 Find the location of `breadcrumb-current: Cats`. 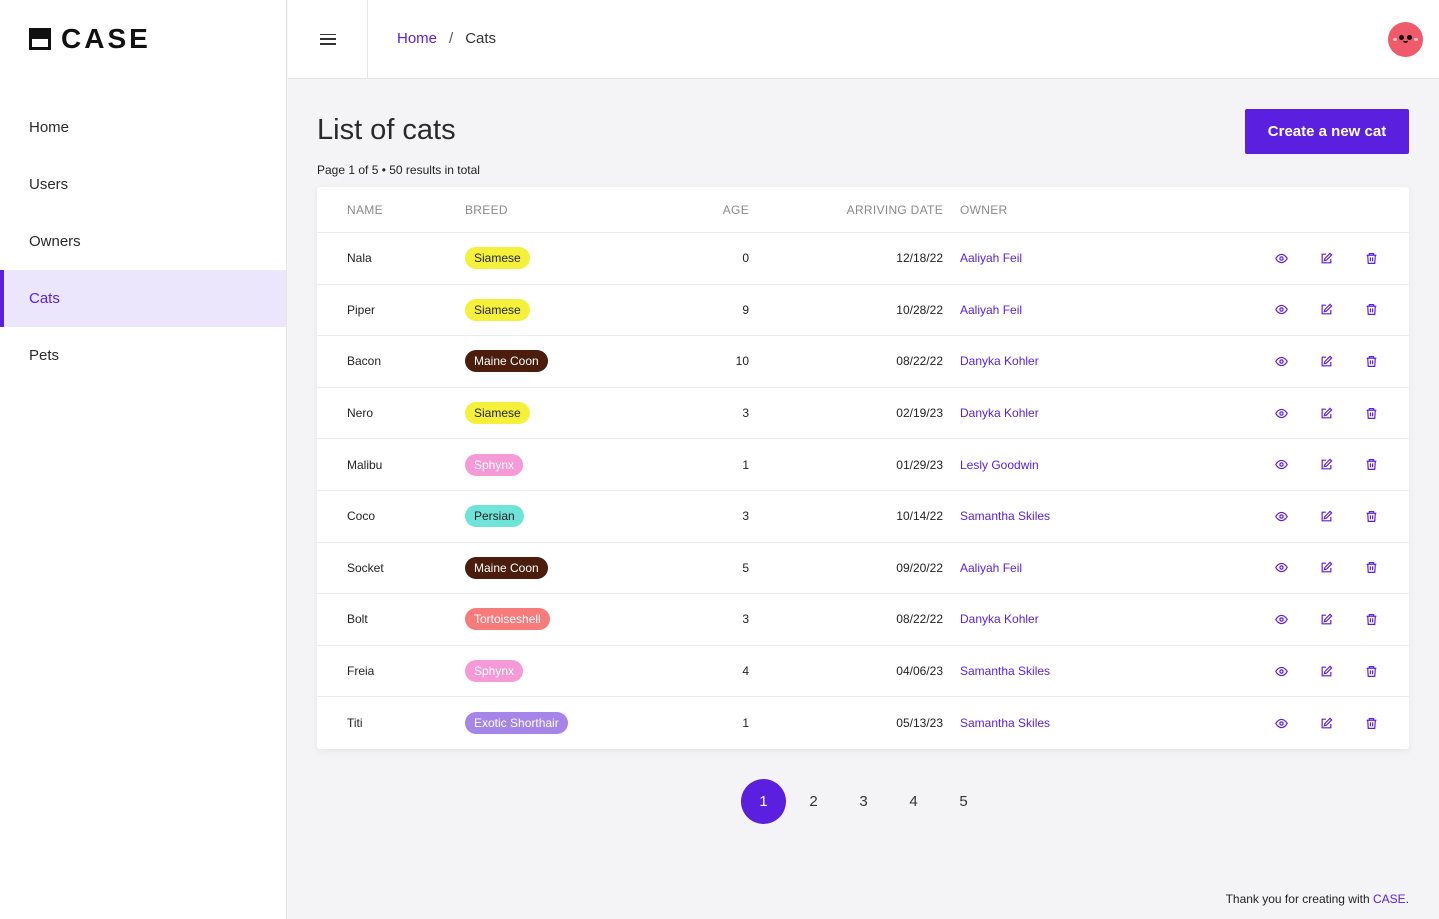

breadcrumb-current: Cats is located at coordinates (481, 38).